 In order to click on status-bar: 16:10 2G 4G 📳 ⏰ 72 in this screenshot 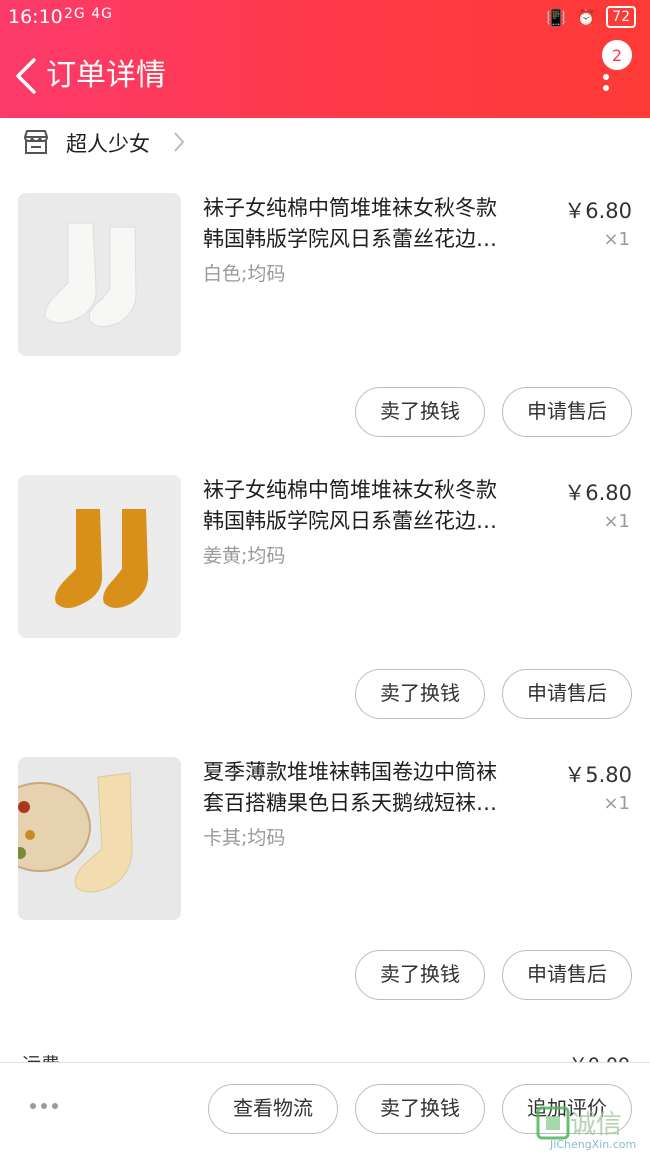, I will do `click(325, 17)`.